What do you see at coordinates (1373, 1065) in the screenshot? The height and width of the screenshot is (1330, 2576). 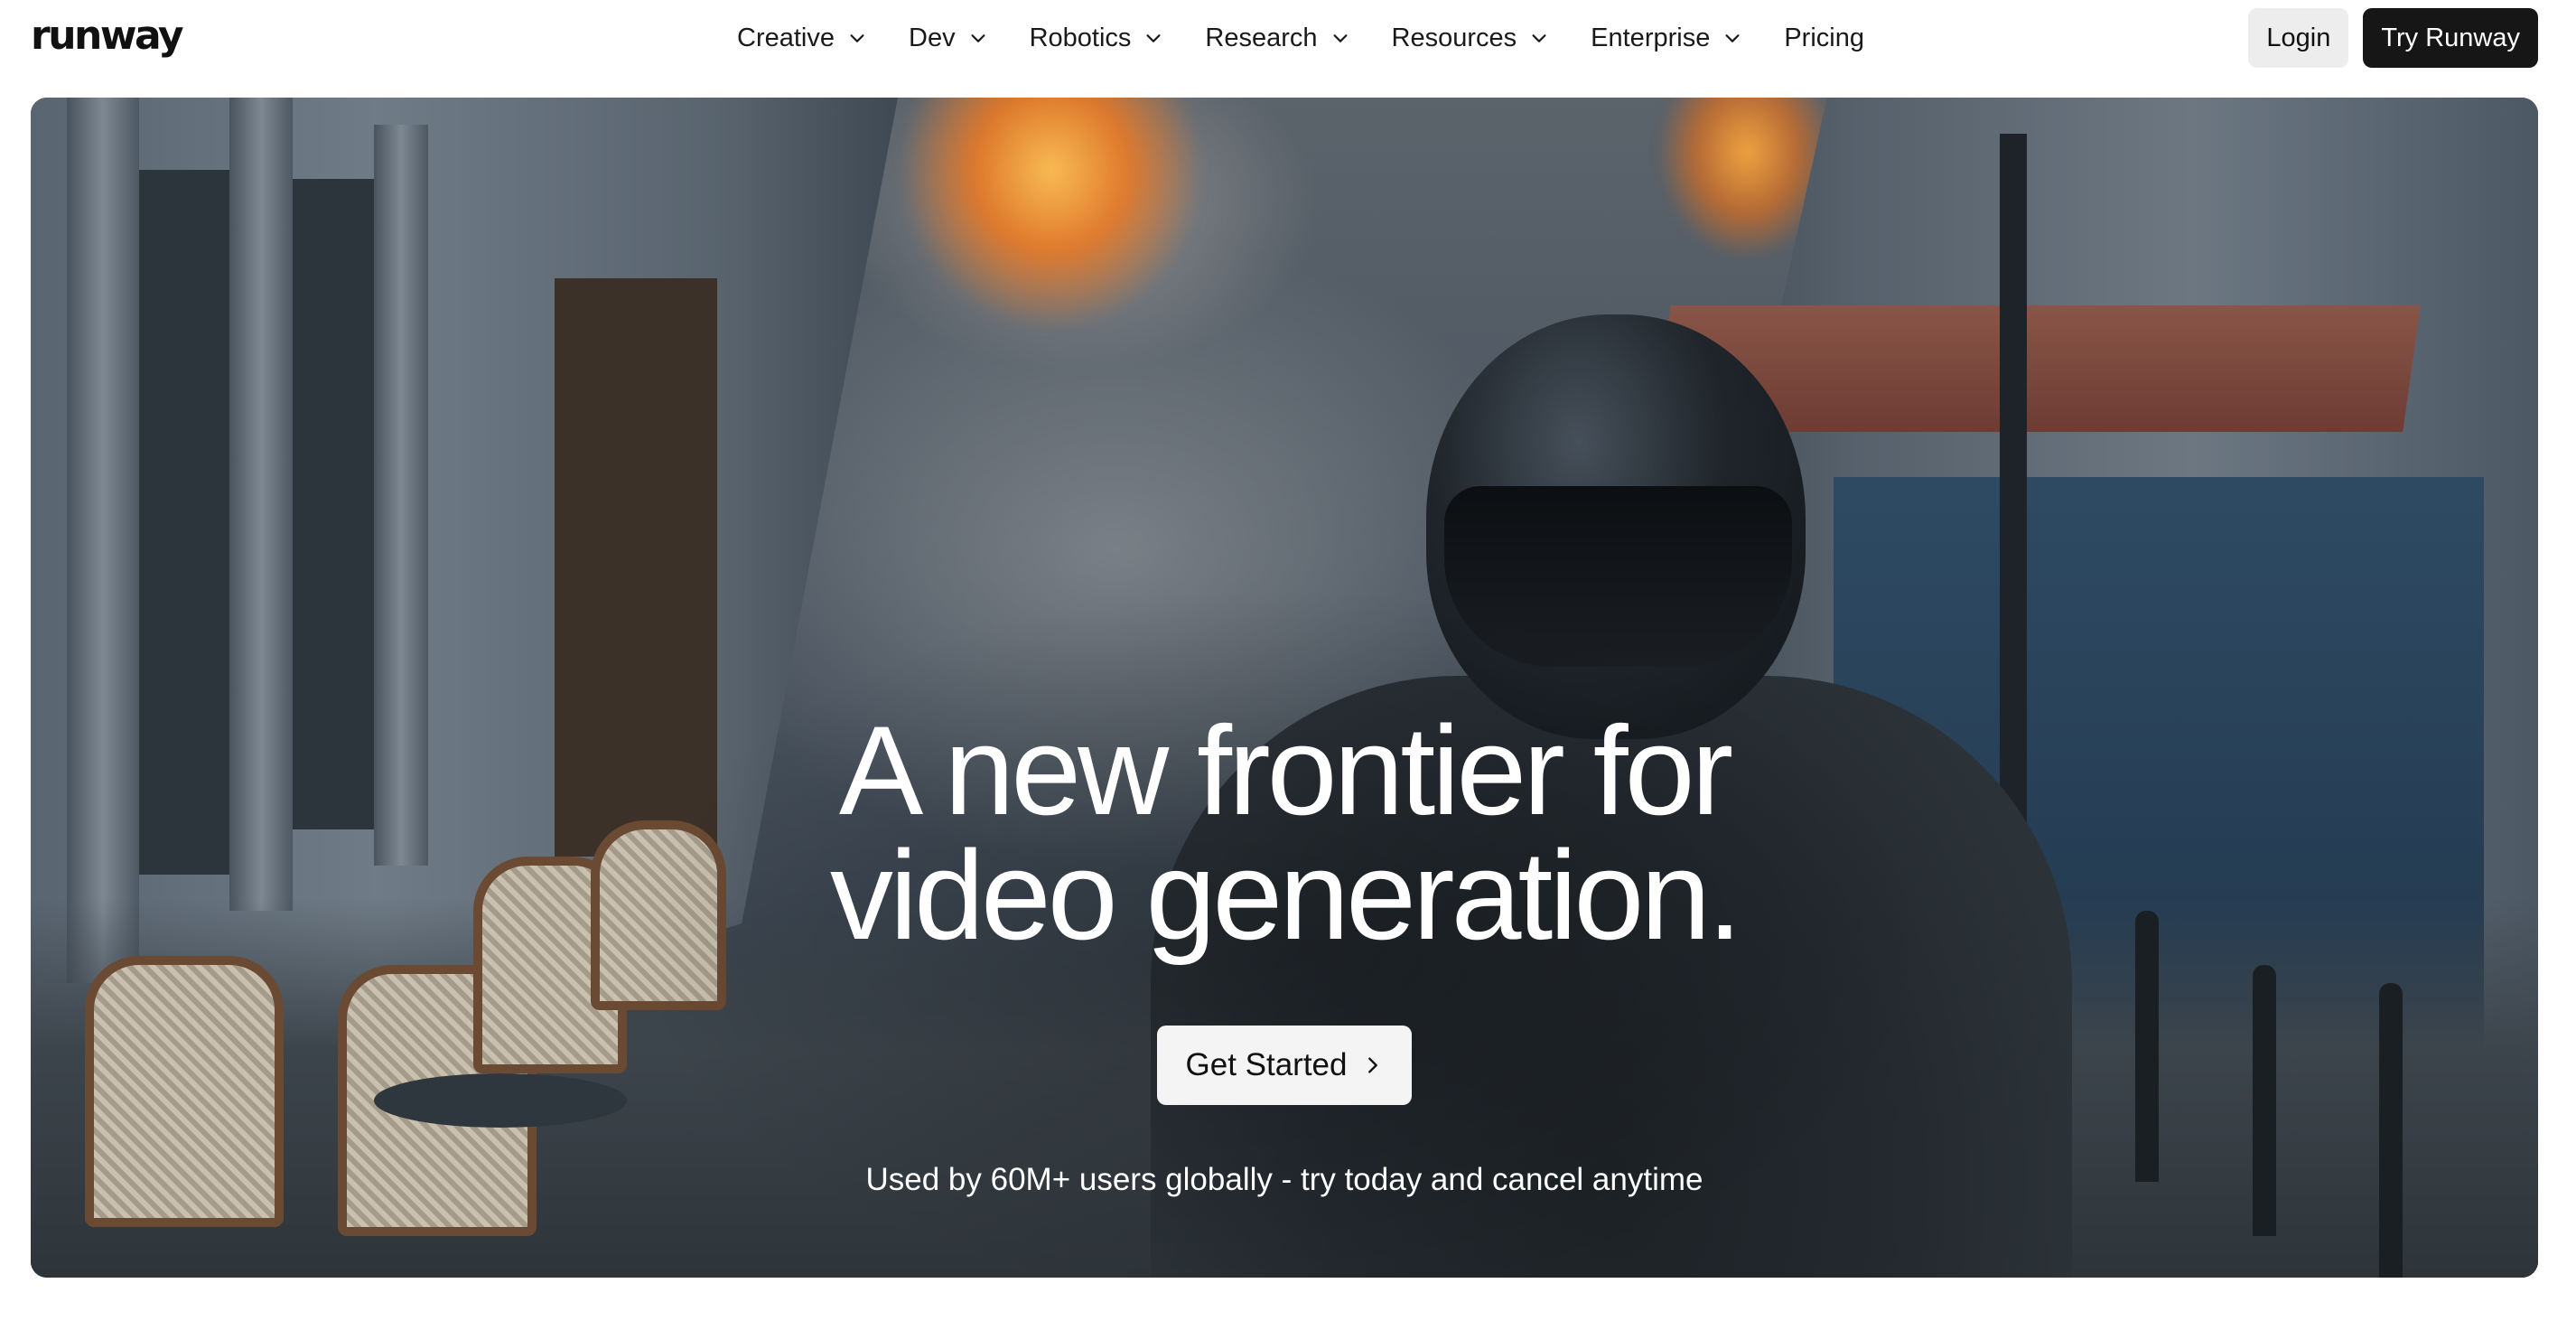 I see `chevron-right-icon` at bounding box center [1373, 1065].